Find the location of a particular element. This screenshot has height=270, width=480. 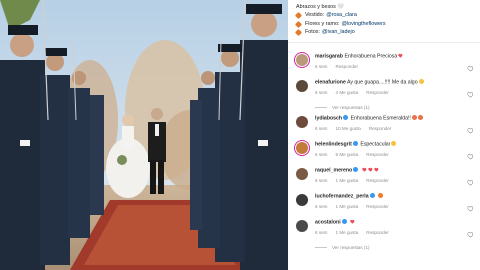

divider is located at coordinates (384, 42).